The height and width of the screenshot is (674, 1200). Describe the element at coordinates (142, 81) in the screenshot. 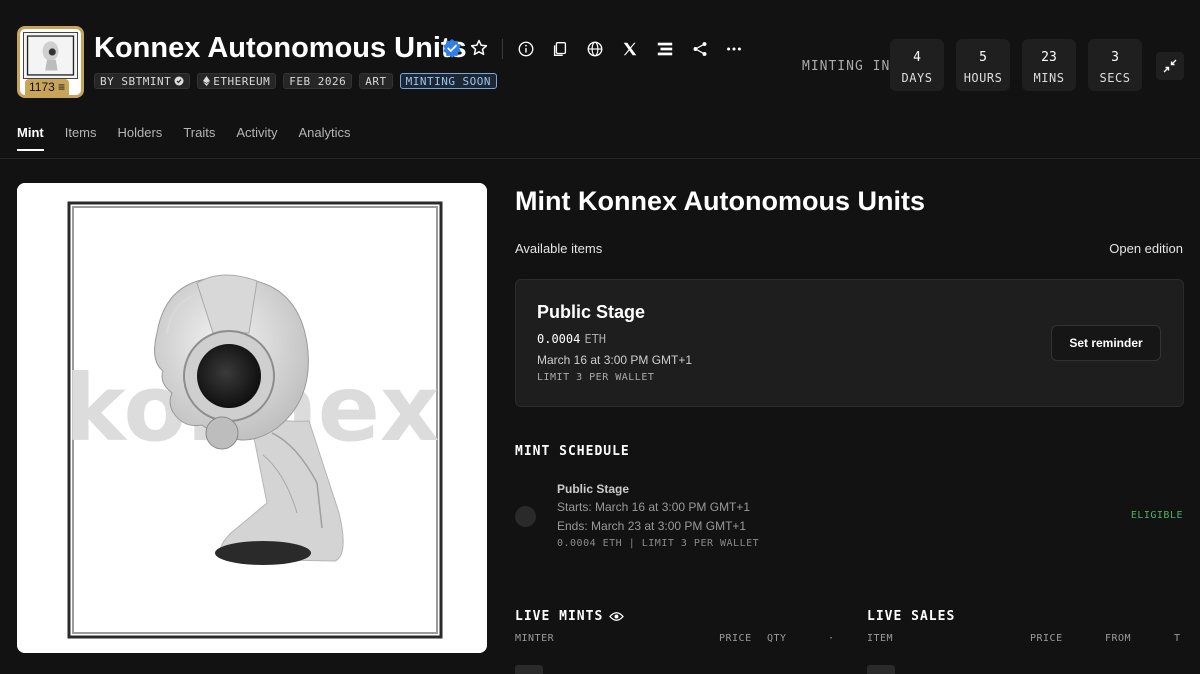

I see `creator-tag: BY SBTMINT` at that location.